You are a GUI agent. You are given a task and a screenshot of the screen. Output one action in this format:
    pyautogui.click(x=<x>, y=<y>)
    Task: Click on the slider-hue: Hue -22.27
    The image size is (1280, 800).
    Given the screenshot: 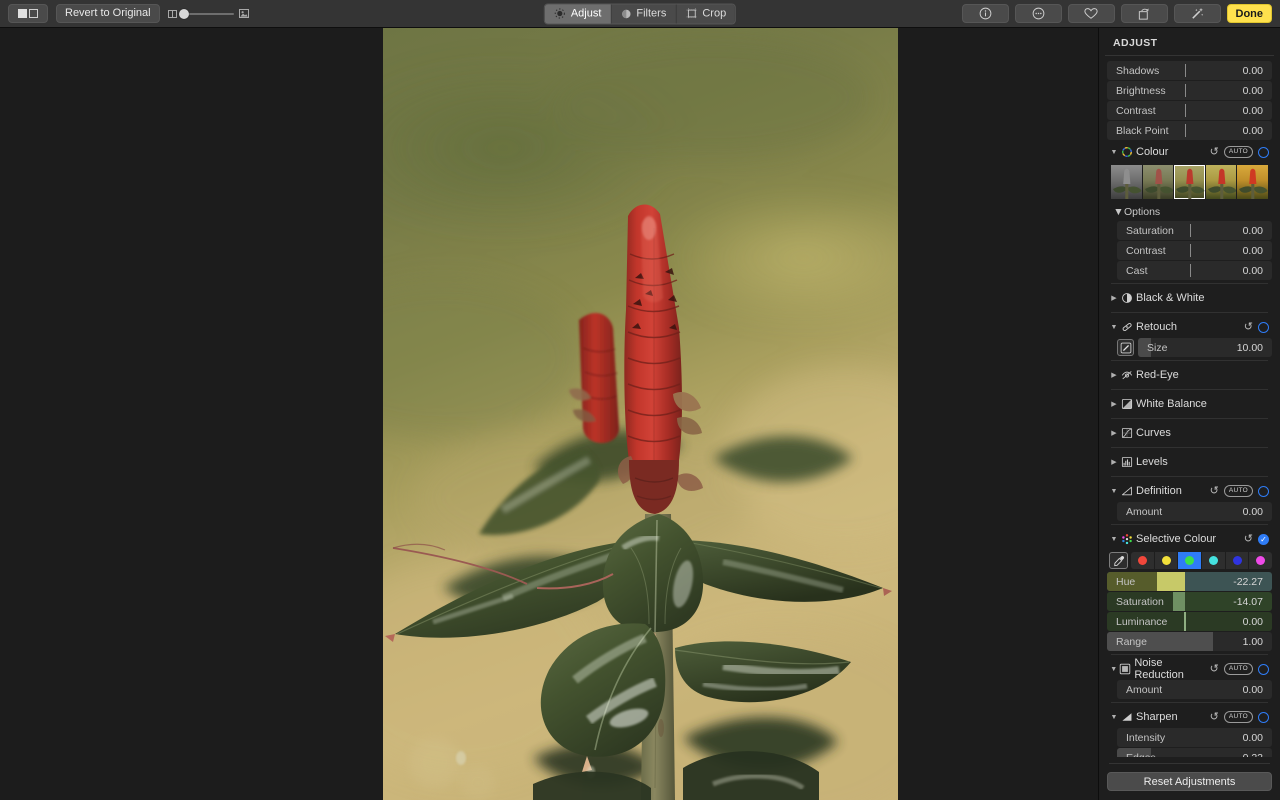 What is the action you would take?
    pyautogui.click(x=1189, y=581)
    